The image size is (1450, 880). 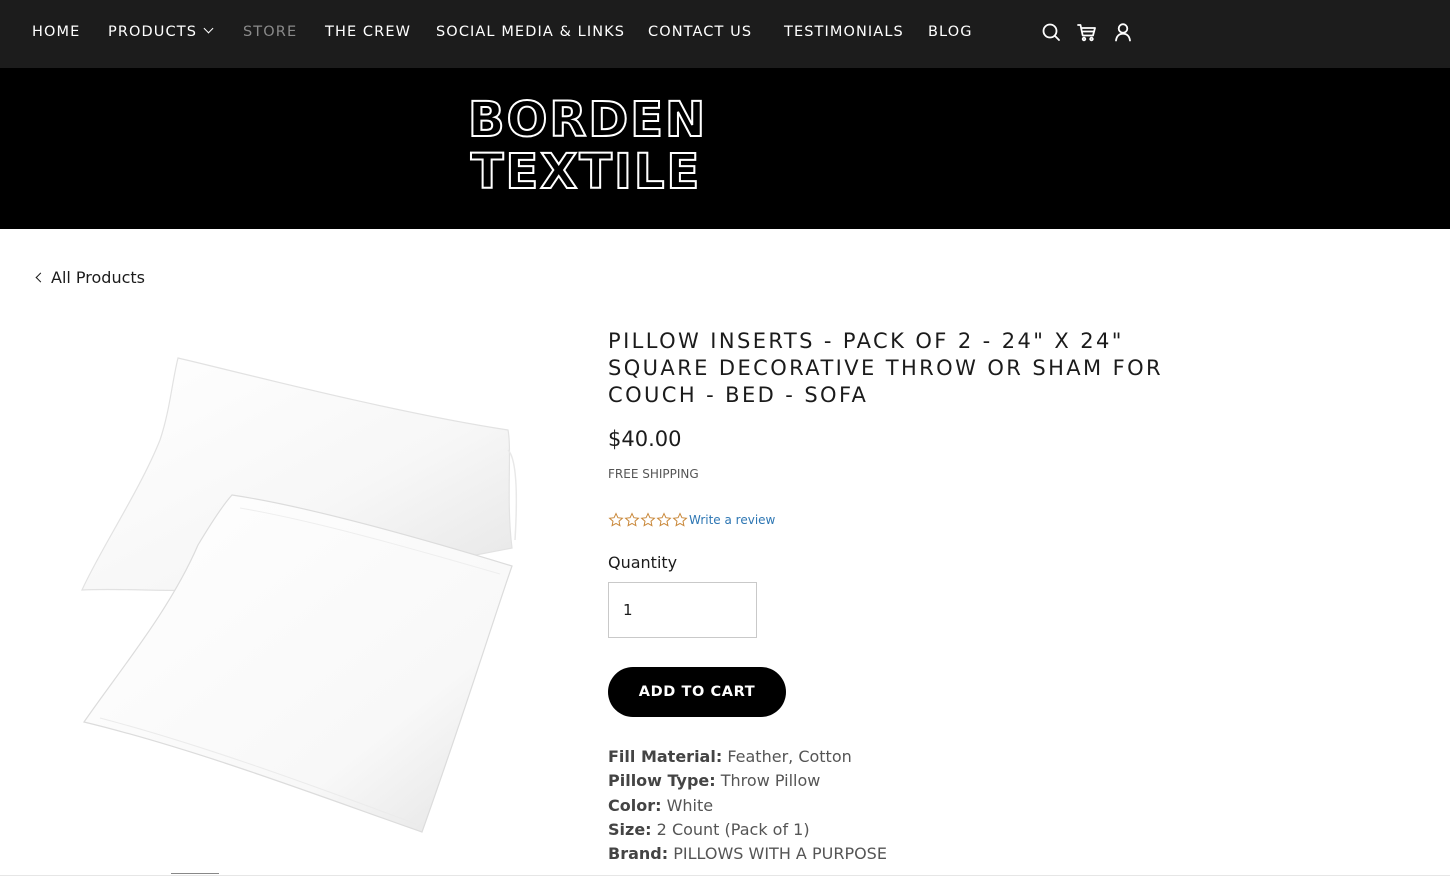 I want to click on divider, so click(x=725, y=875).